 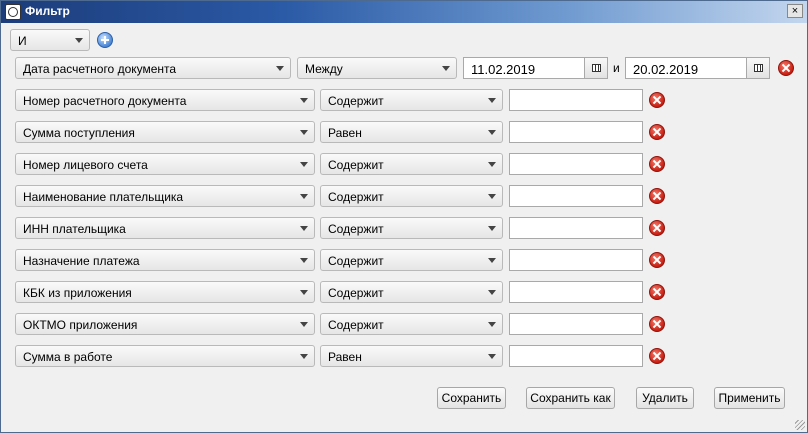 I want to click on apply-button: Применить, so click(x=749, y=398).